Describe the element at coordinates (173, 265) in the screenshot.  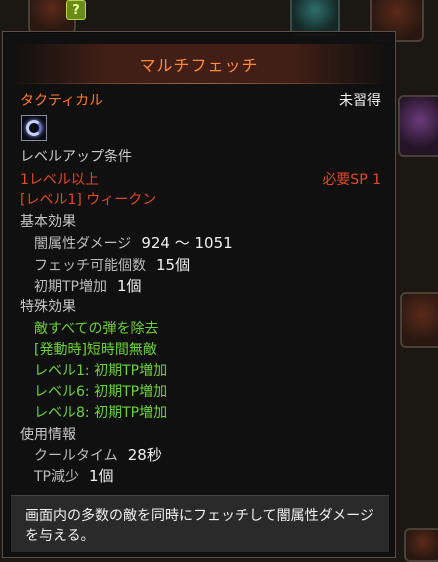
I see `effect-value: 15個` at that location.